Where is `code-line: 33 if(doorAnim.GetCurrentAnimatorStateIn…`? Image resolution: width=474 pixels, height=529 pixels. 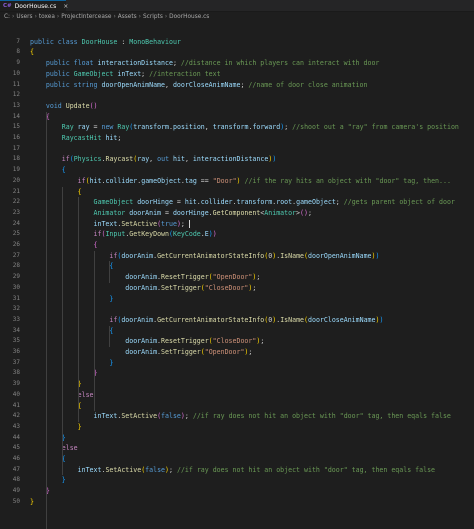
code-line: 33 if(doorAnim.GetCurrentAnimatorStateIn… is located at coordinates (237, 320).